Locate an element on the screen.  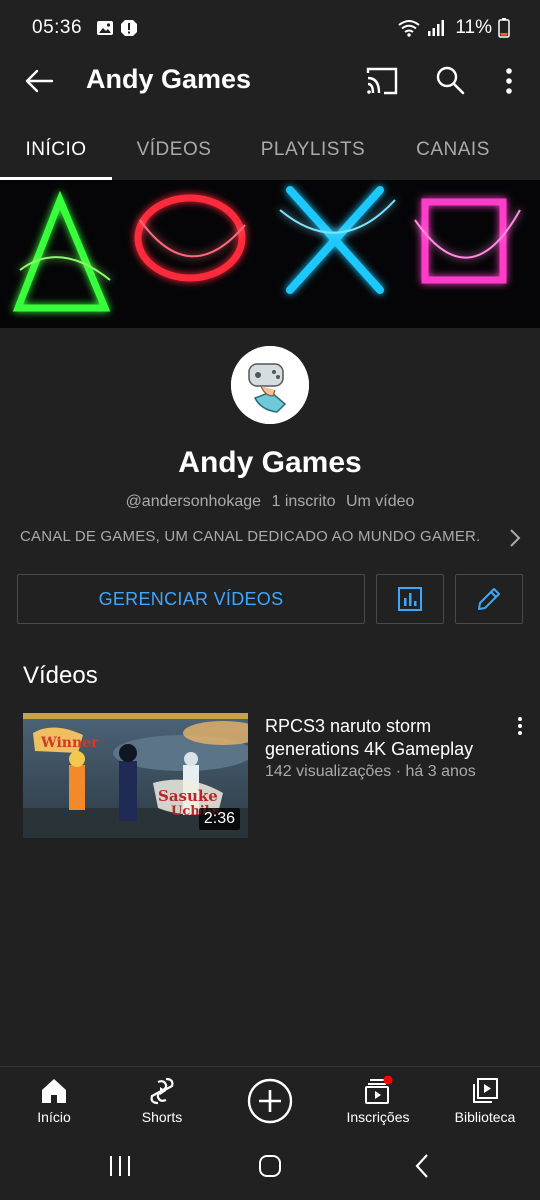
channel-banner is located at coordinates (270, 254).